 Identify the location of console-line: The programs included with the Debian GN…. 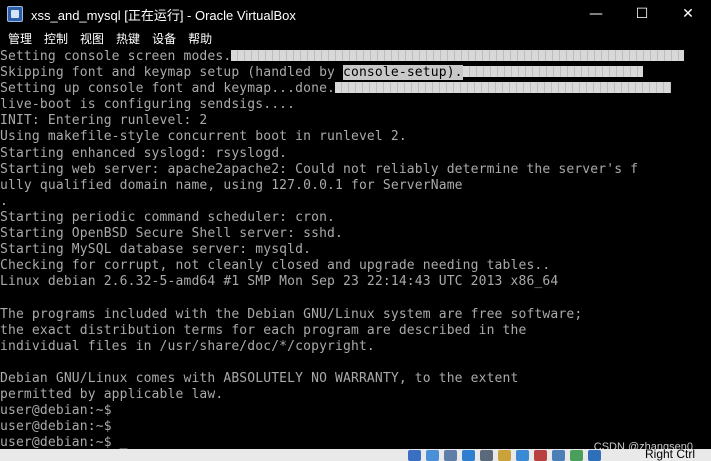
(291, 314).